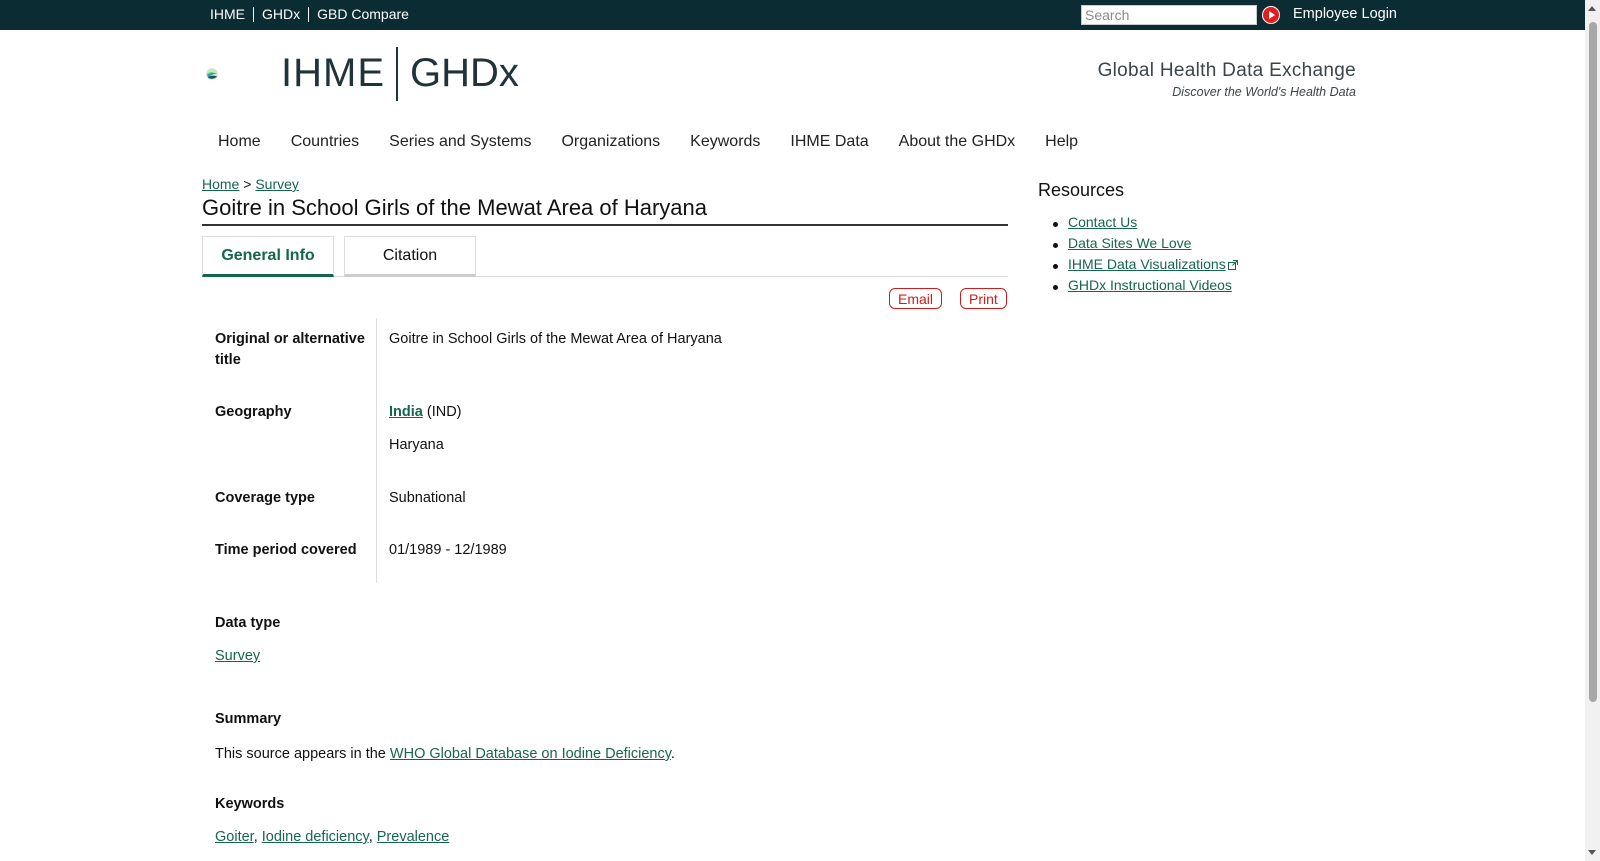 The width and height of the screenshot is (1600, 861). Describe the element at coordinates (325, 142) in the screenshot. I see `nav-countries: Countries` at that location.